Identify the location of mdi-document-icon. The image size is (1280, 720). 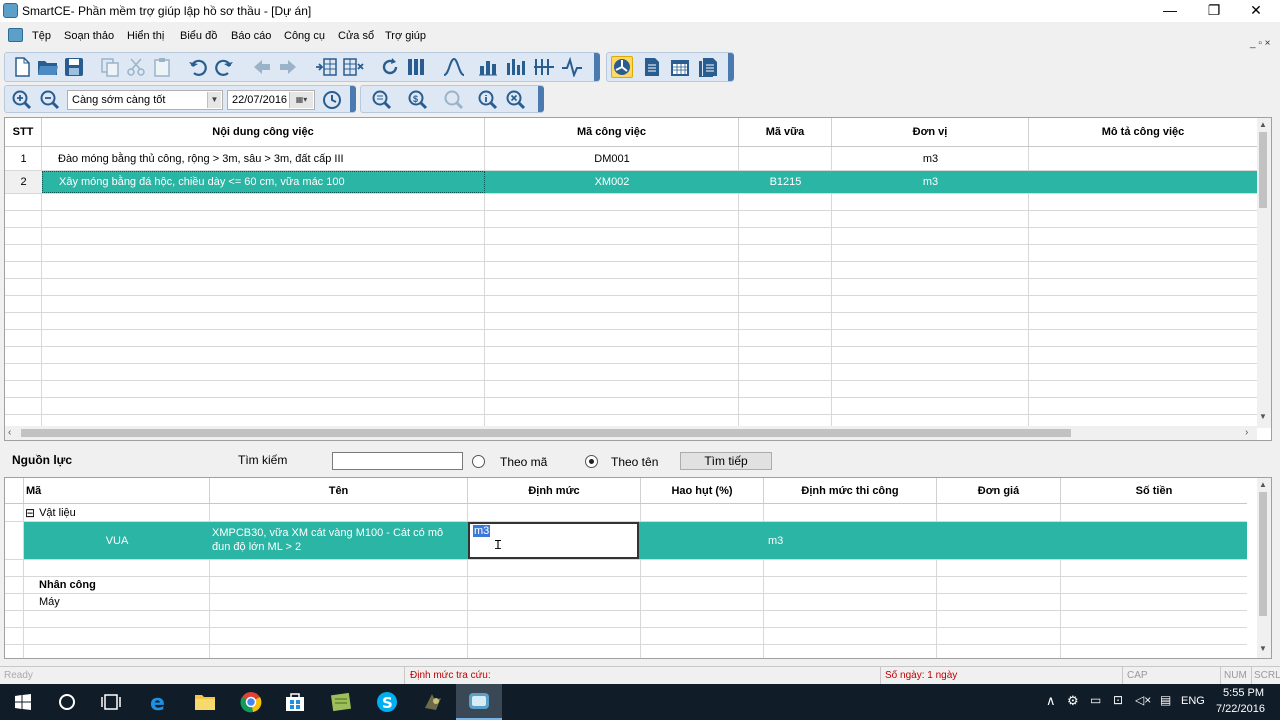
(15, 35).